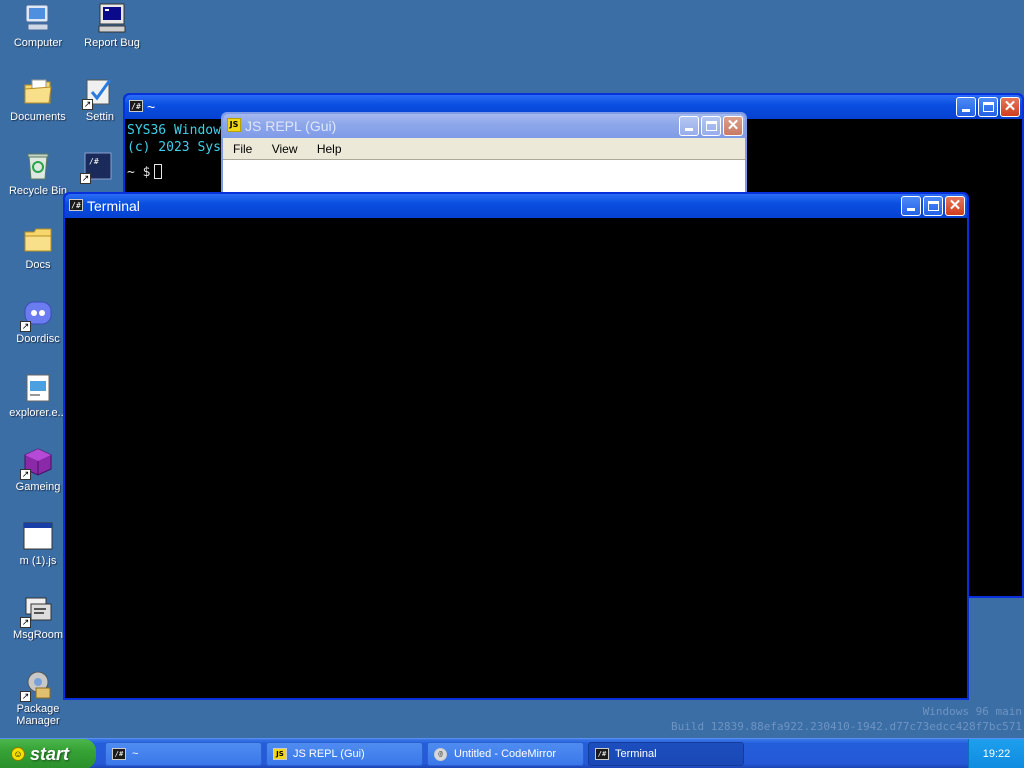 This screenshot has width=1024, height=768. Describe the element at coordinates (37, 463) in the screenshot. I see `gameing-icon: ↗` at that location.